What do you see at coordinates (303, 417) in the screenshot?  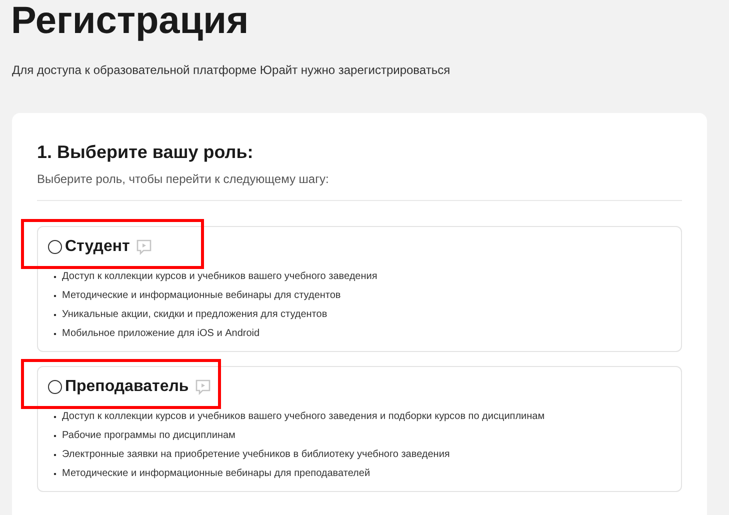 I see `feature-text: Доступ к коллекции курсов и учебников вашего учебного заведения и подборки курсов по дисциплинам` at bounding box center [303, 417].